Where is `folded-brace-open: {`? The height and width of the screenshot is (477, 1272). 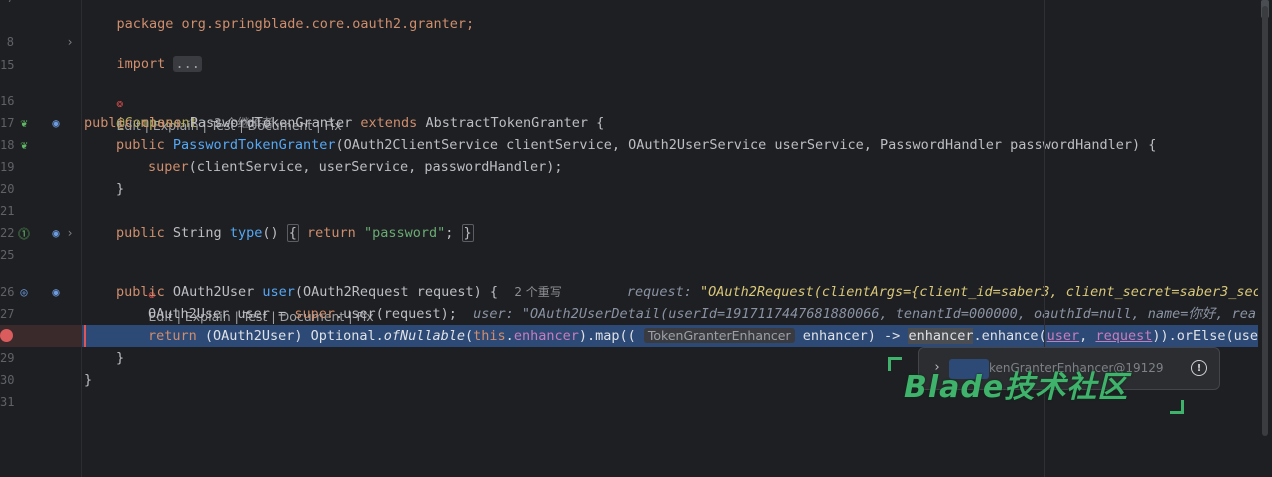 folded-brace-open: { is located at coordinates (292, 233).